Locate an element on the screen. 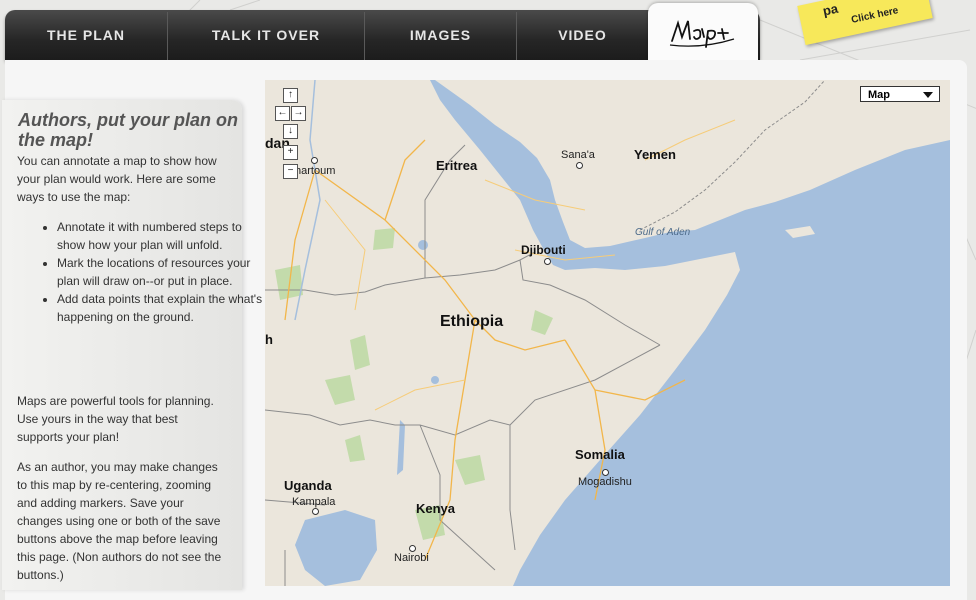 The image size is (976, 600). pan-left-button: ← is located at coordinates (282, 113).